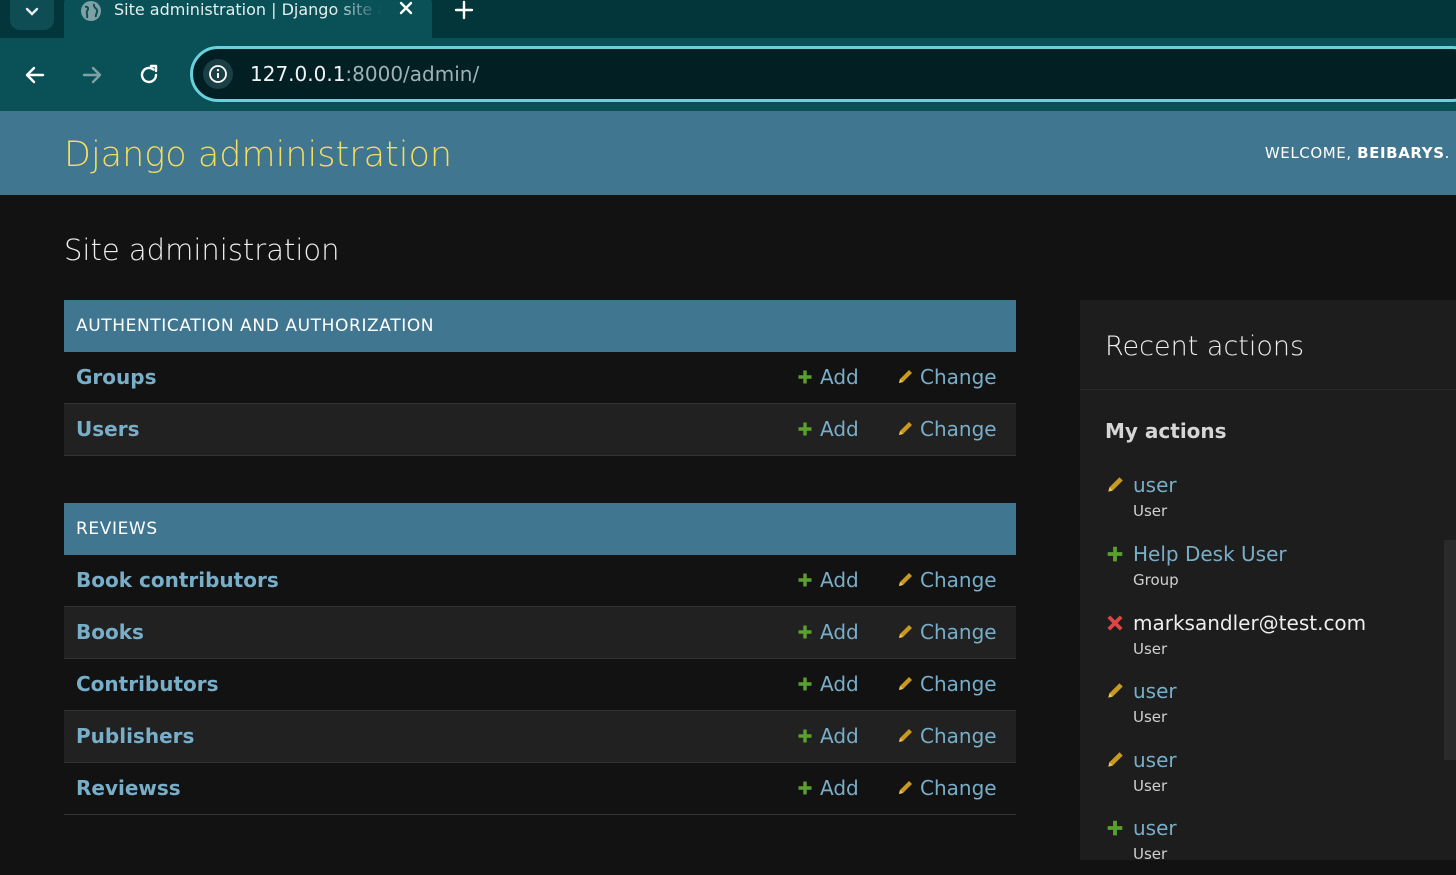 The height and width of the screenshot is (875, 1456). I want to click on change-link-book-contributors: Change, so click(946, 580).